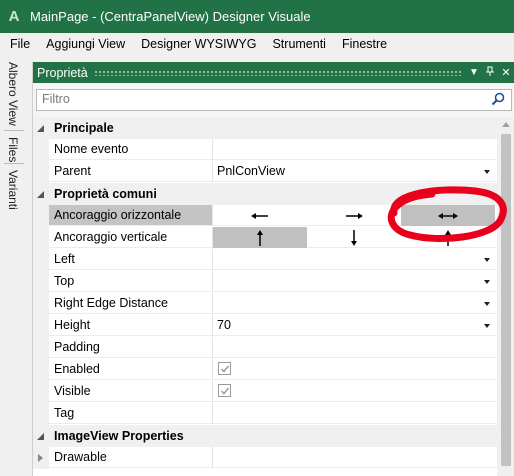  Describe the element at coordinates (85, 44) in the screenshot. I see `menu-aggiungi-view: Aggiungi View` at that location.